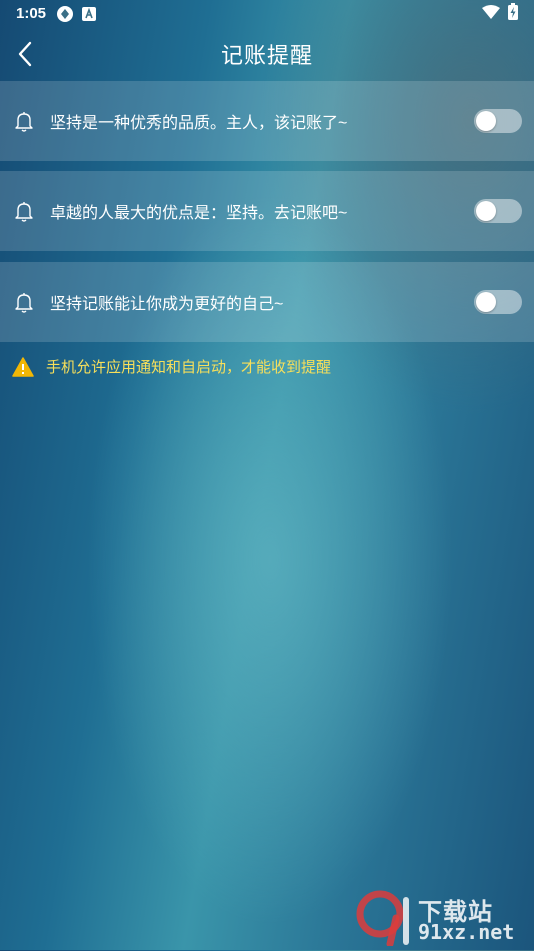  I want to click on page-title: 记账提醒, so click(266, 55).